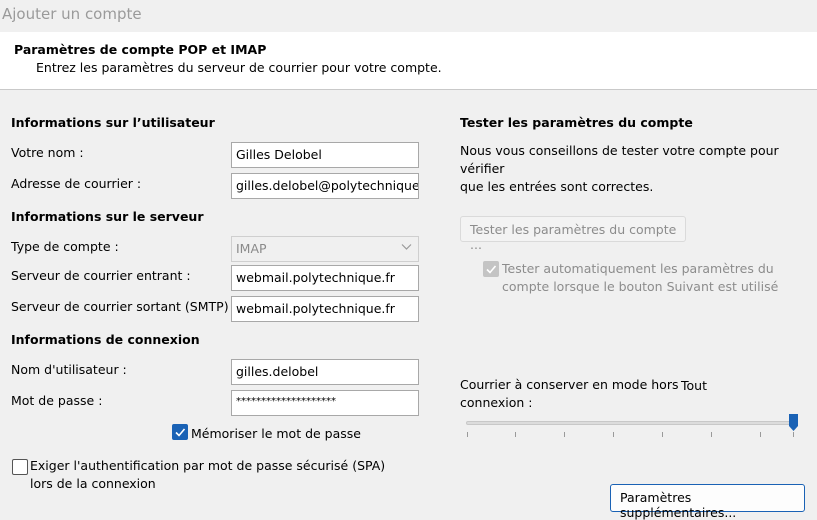 This screenshot has height=520, width=817. Describe the element at coordinates (65, 246) in the screenshot. I see `account-type-label: Type de compte :` at that location.